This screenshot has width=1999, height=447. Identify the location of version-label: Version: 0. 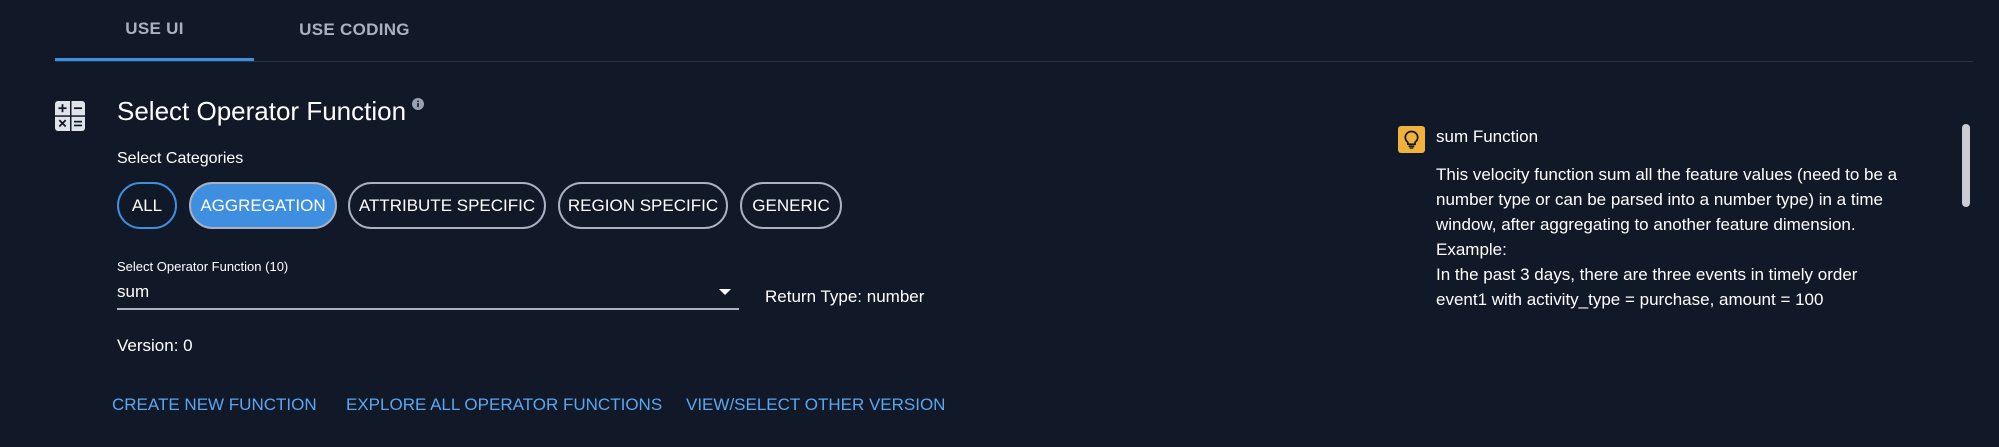
(155, 345).